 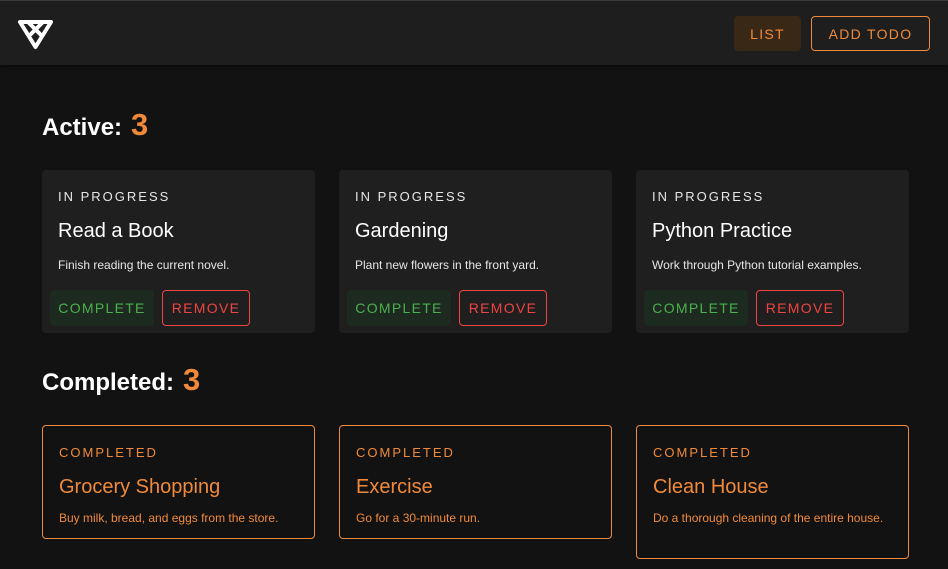 What do you see at coordinates (35, 33) in the screenshot?
I see `triangle-logo-icon` at bounding box center [35, 33].